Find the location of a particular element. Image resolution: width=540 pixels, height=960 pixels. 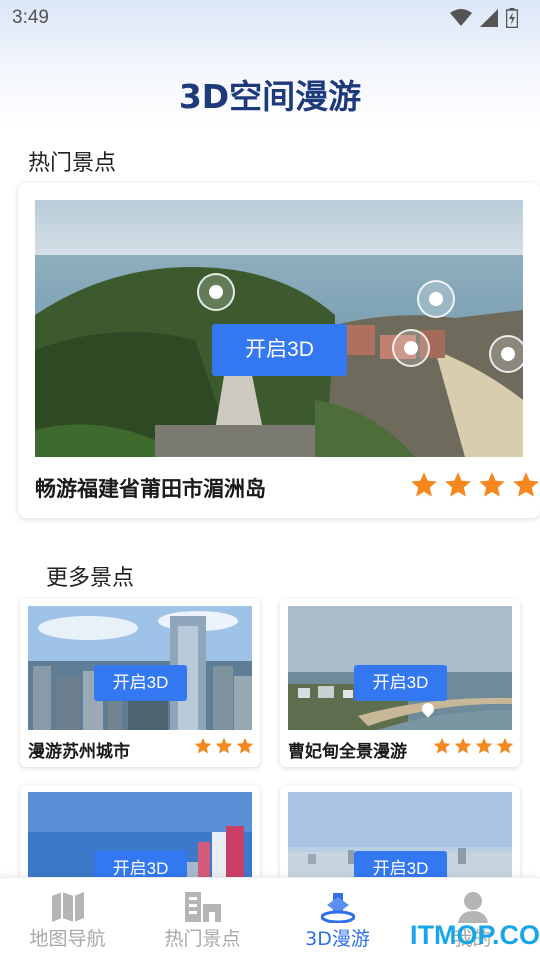

nav-tab-hot-spots: 热门景点 is located at coordinates (202, 919).